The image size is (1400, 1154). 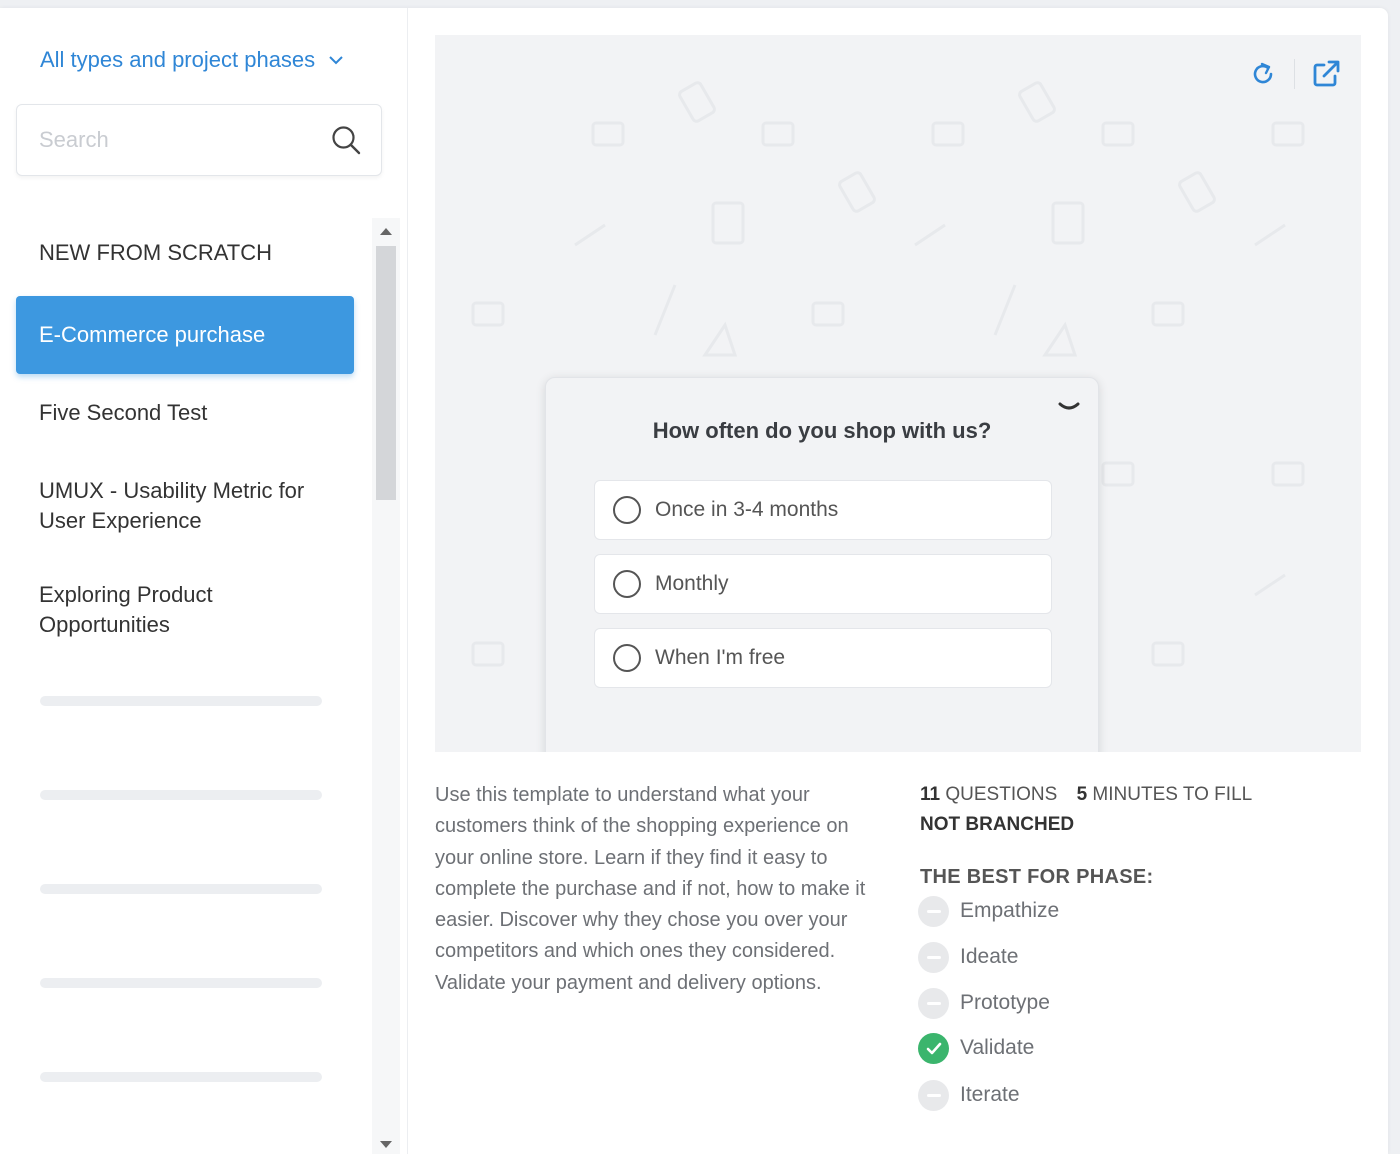 What do you see at coordinates (930, 794) in the screenshot?
I see `questions-count: 11` at bounding box center [930, 794].